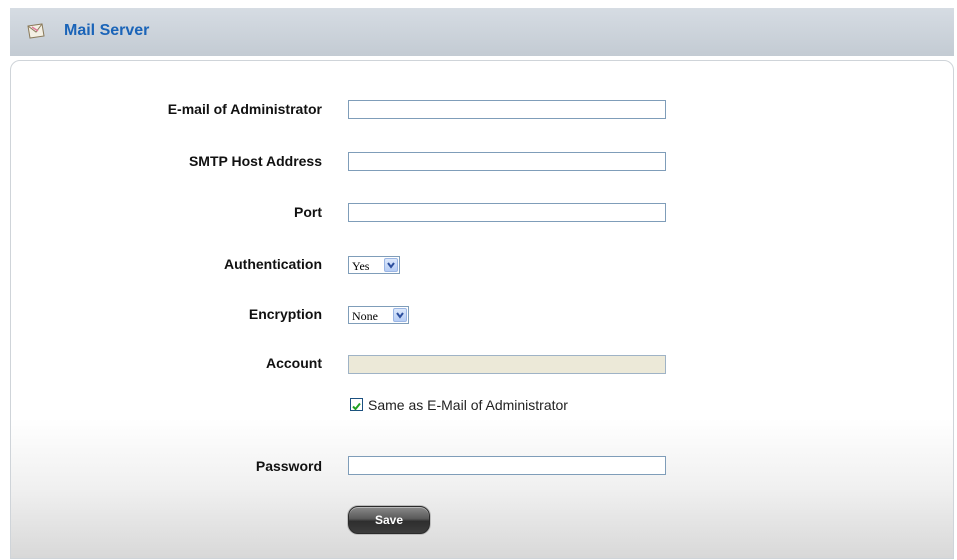 The image size is (957, 560). Describe the element at coordinates (244, 109) in the screenshot. I see `admin-email-label: E-mail of Administrator` at that location.